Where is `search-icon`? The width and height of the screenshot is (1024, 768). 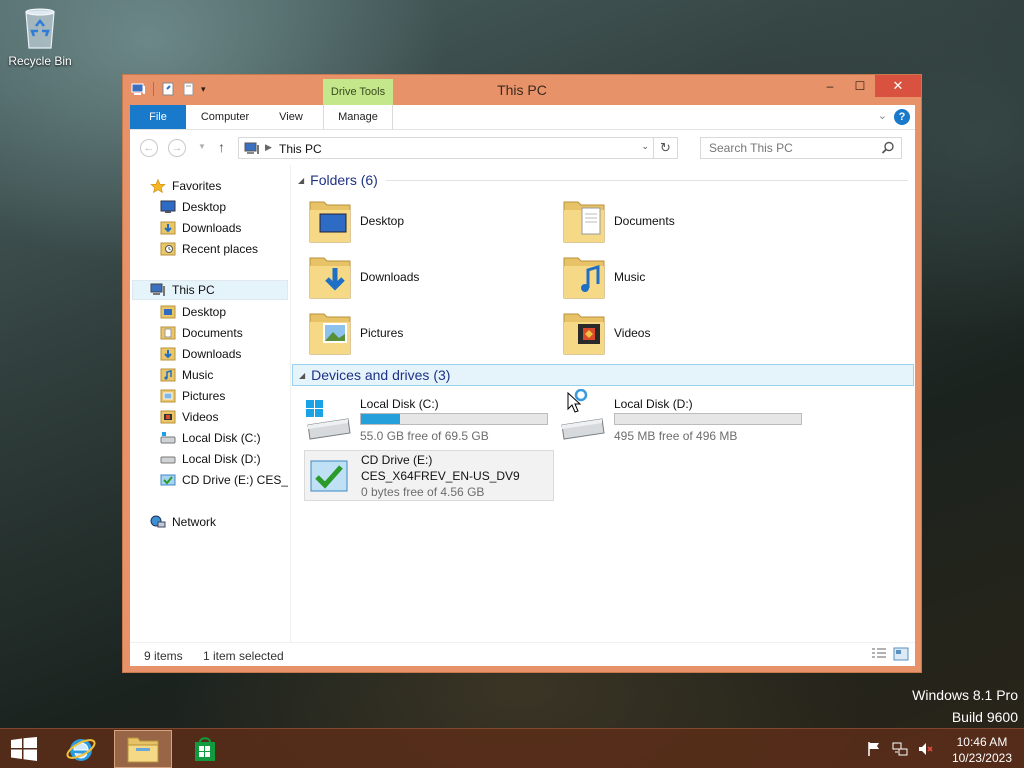 search-icon is located at coordinates (888, 148).